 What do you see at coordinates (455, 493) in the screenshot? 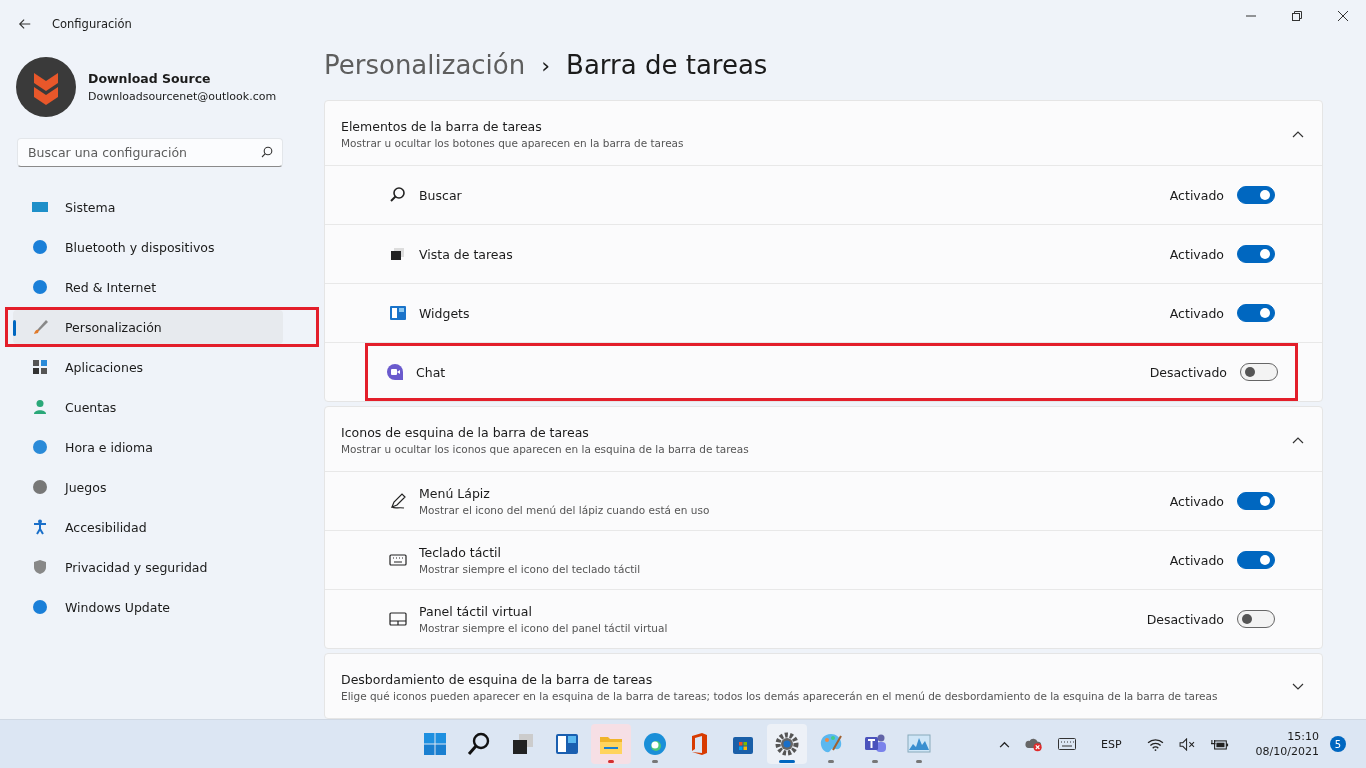
I see `setting-label: Menú Lápiz` at bounding box center [455, 493].